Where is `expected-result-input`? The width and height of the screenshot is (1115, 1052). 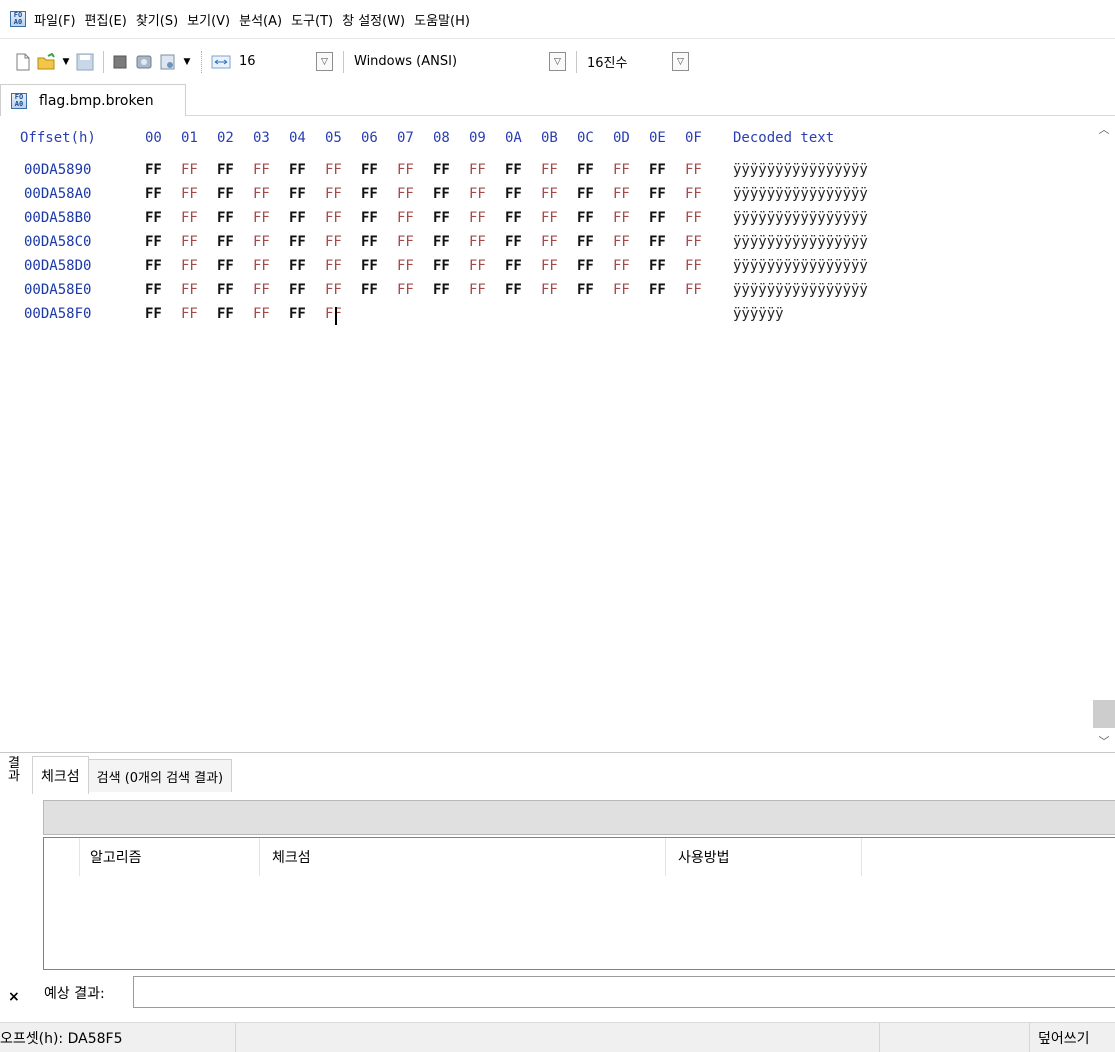 expected-result-input is located at coordinates (624, 992).